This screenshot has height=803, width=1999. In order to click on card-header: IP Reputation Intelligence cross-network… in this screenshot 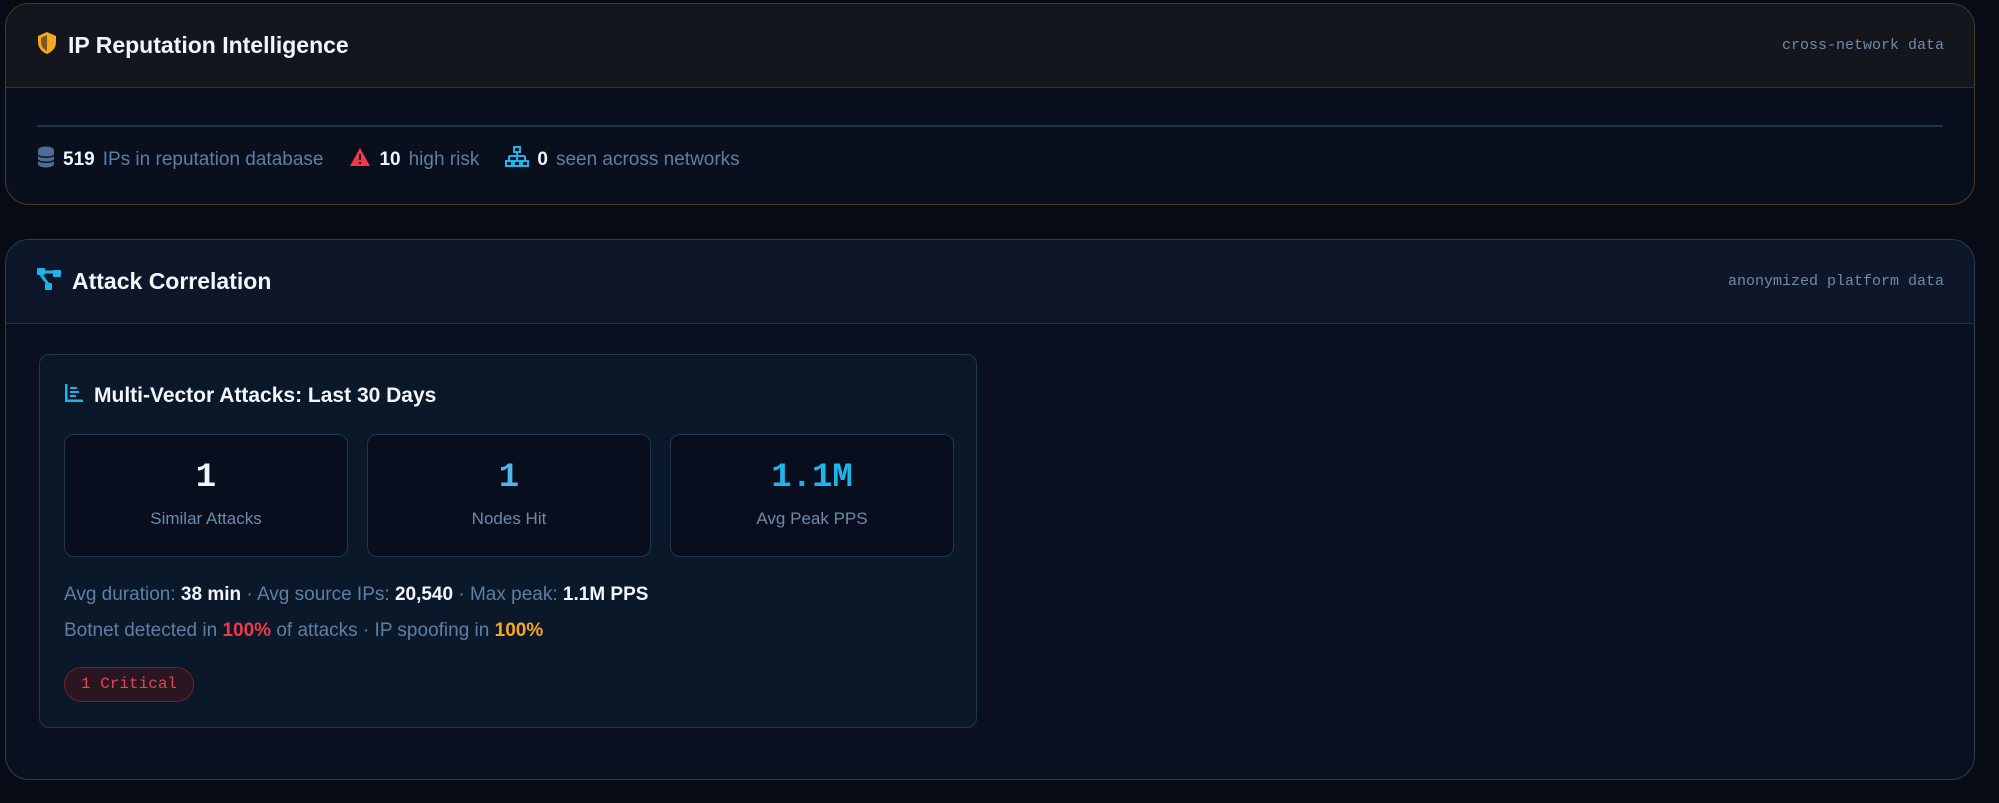, I will do `click(990, 46)`.